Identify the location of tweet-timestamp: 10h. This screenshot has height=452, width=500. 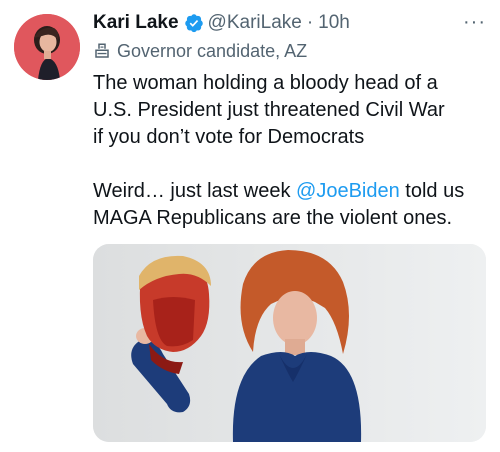
(334, 23).